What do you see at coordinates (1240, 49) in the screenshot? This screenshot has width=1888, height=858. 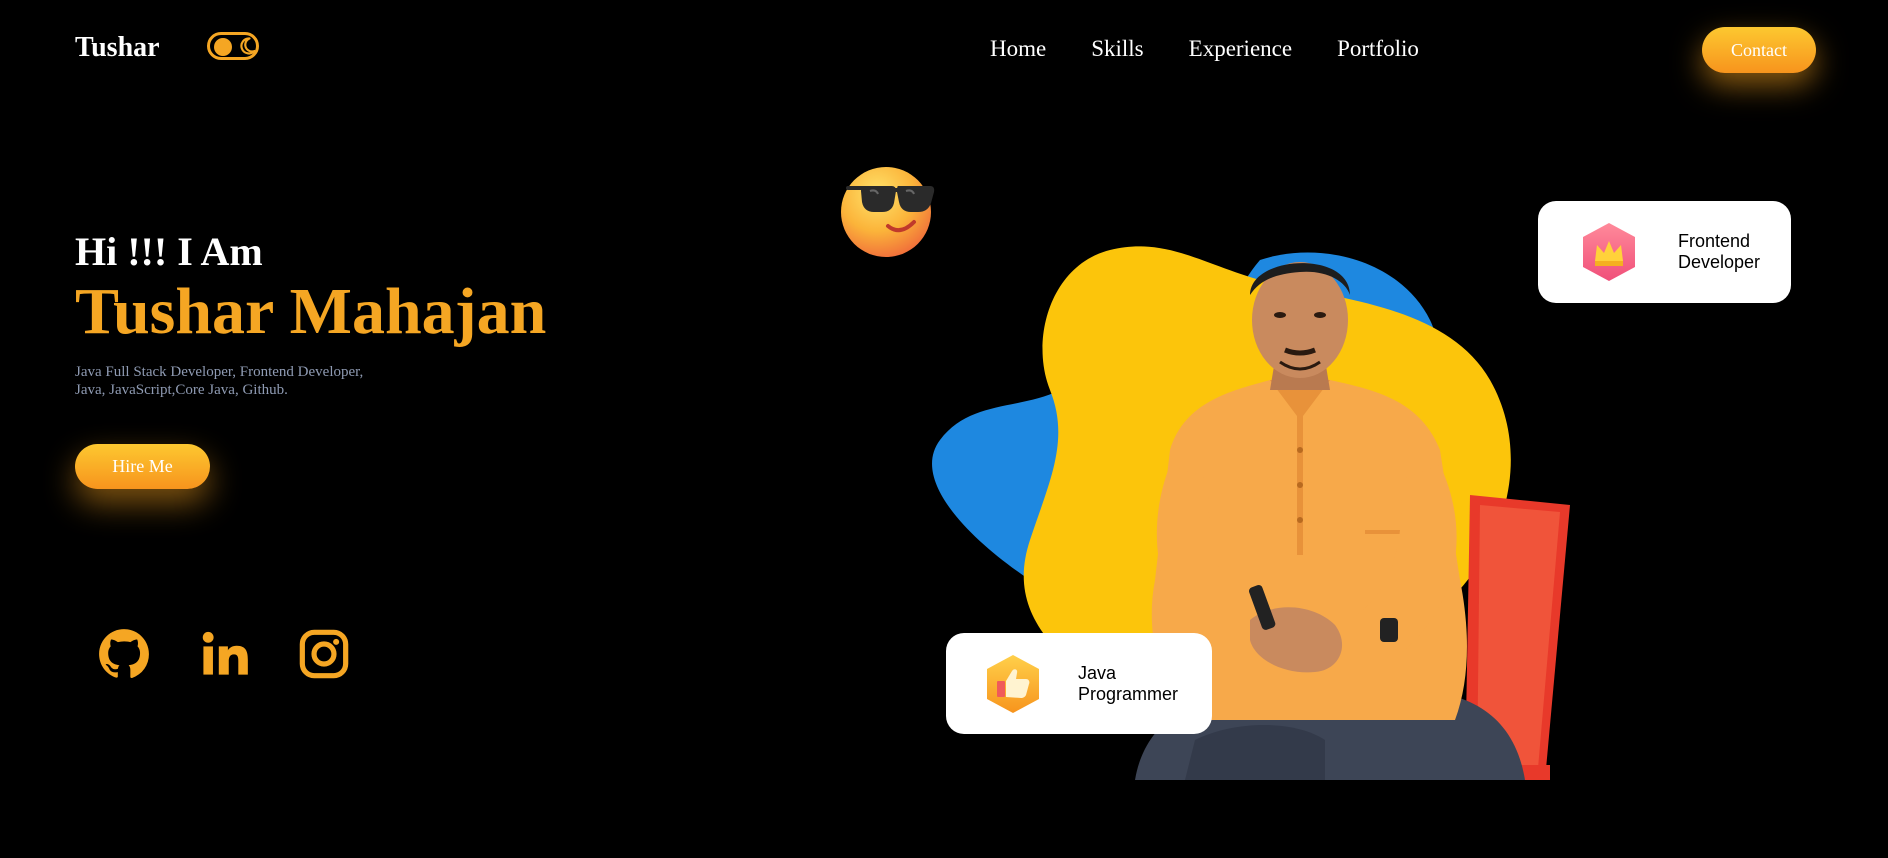 I see `nav-experience: Experience` at bounding box center [1240, 49].